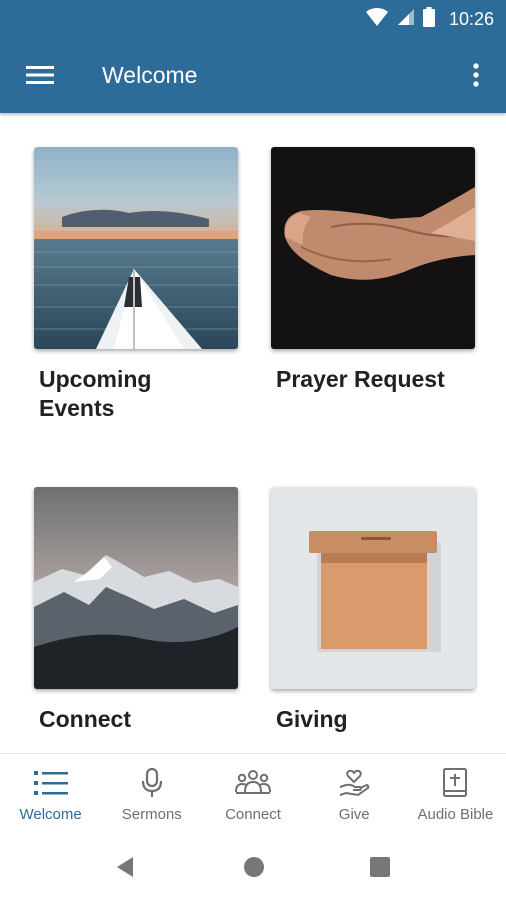  I want to click on system-navigation-bar, so click(253, 867).